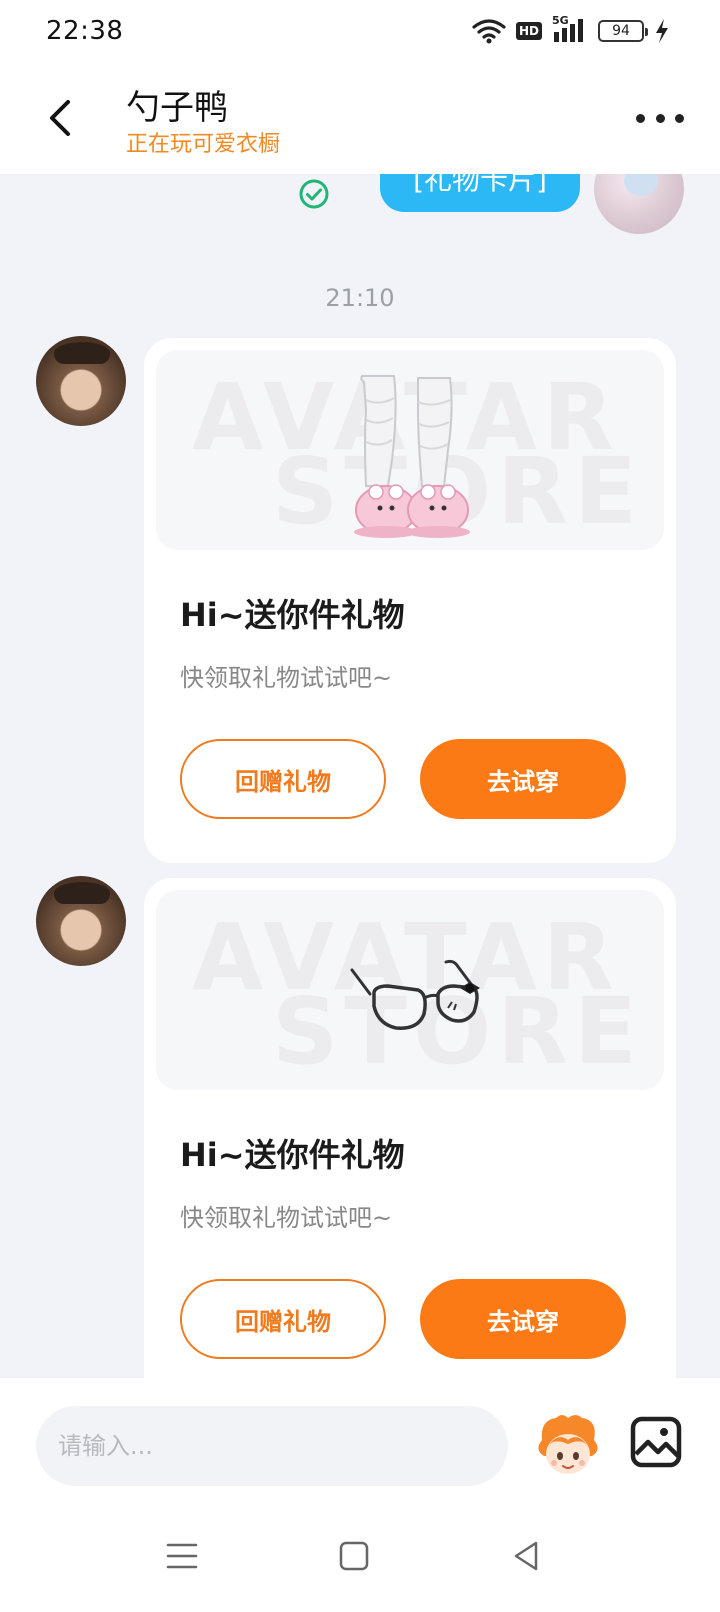 The width and height of the screenshot is (720, 1612). I want to click on more-options-button, so click(660, 118).